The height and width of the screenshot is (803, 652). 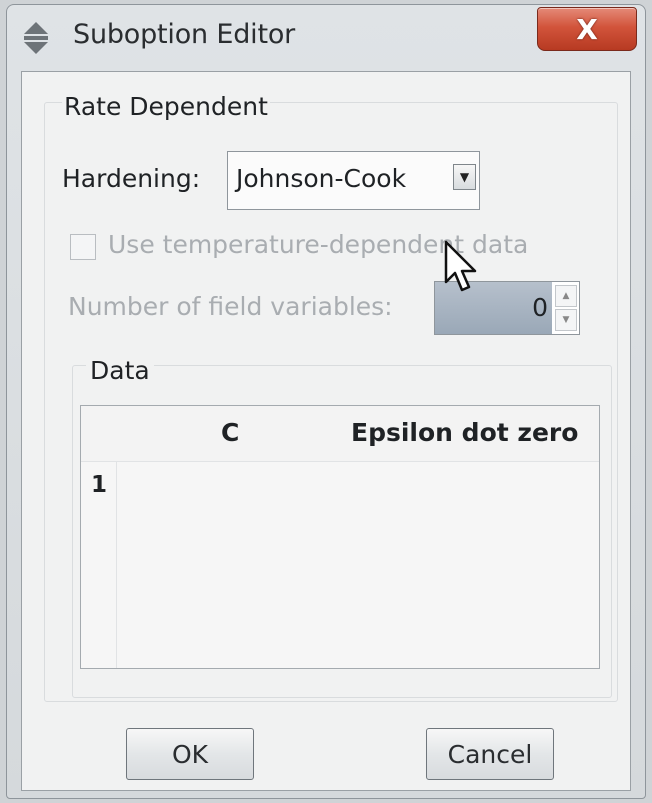 I want to click on data-group-title: Data, so click(x=120, y=370).